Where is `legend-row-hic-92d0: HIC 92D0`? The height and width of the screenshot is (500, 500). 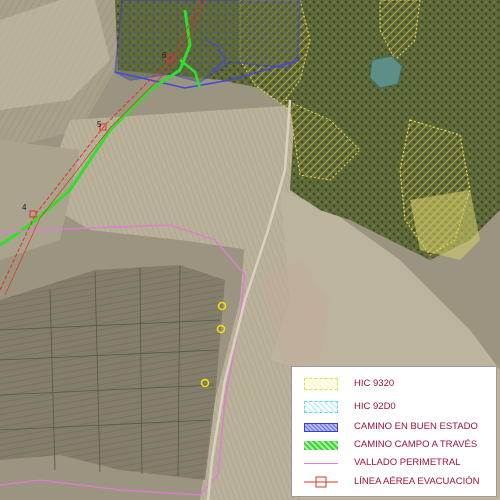 legend-row-hic-92d0: HIC 92D0 is located at coordinates (395, 408).